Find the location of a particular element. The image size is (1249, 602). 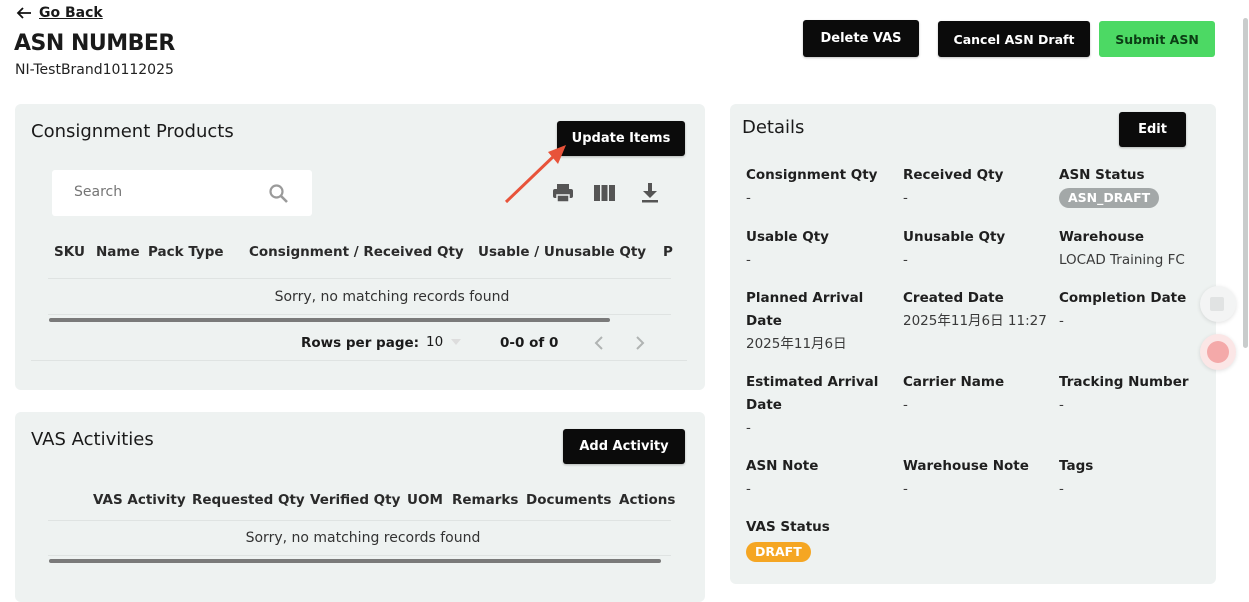

floating-widget-button is located at coordinates (1218, 304).